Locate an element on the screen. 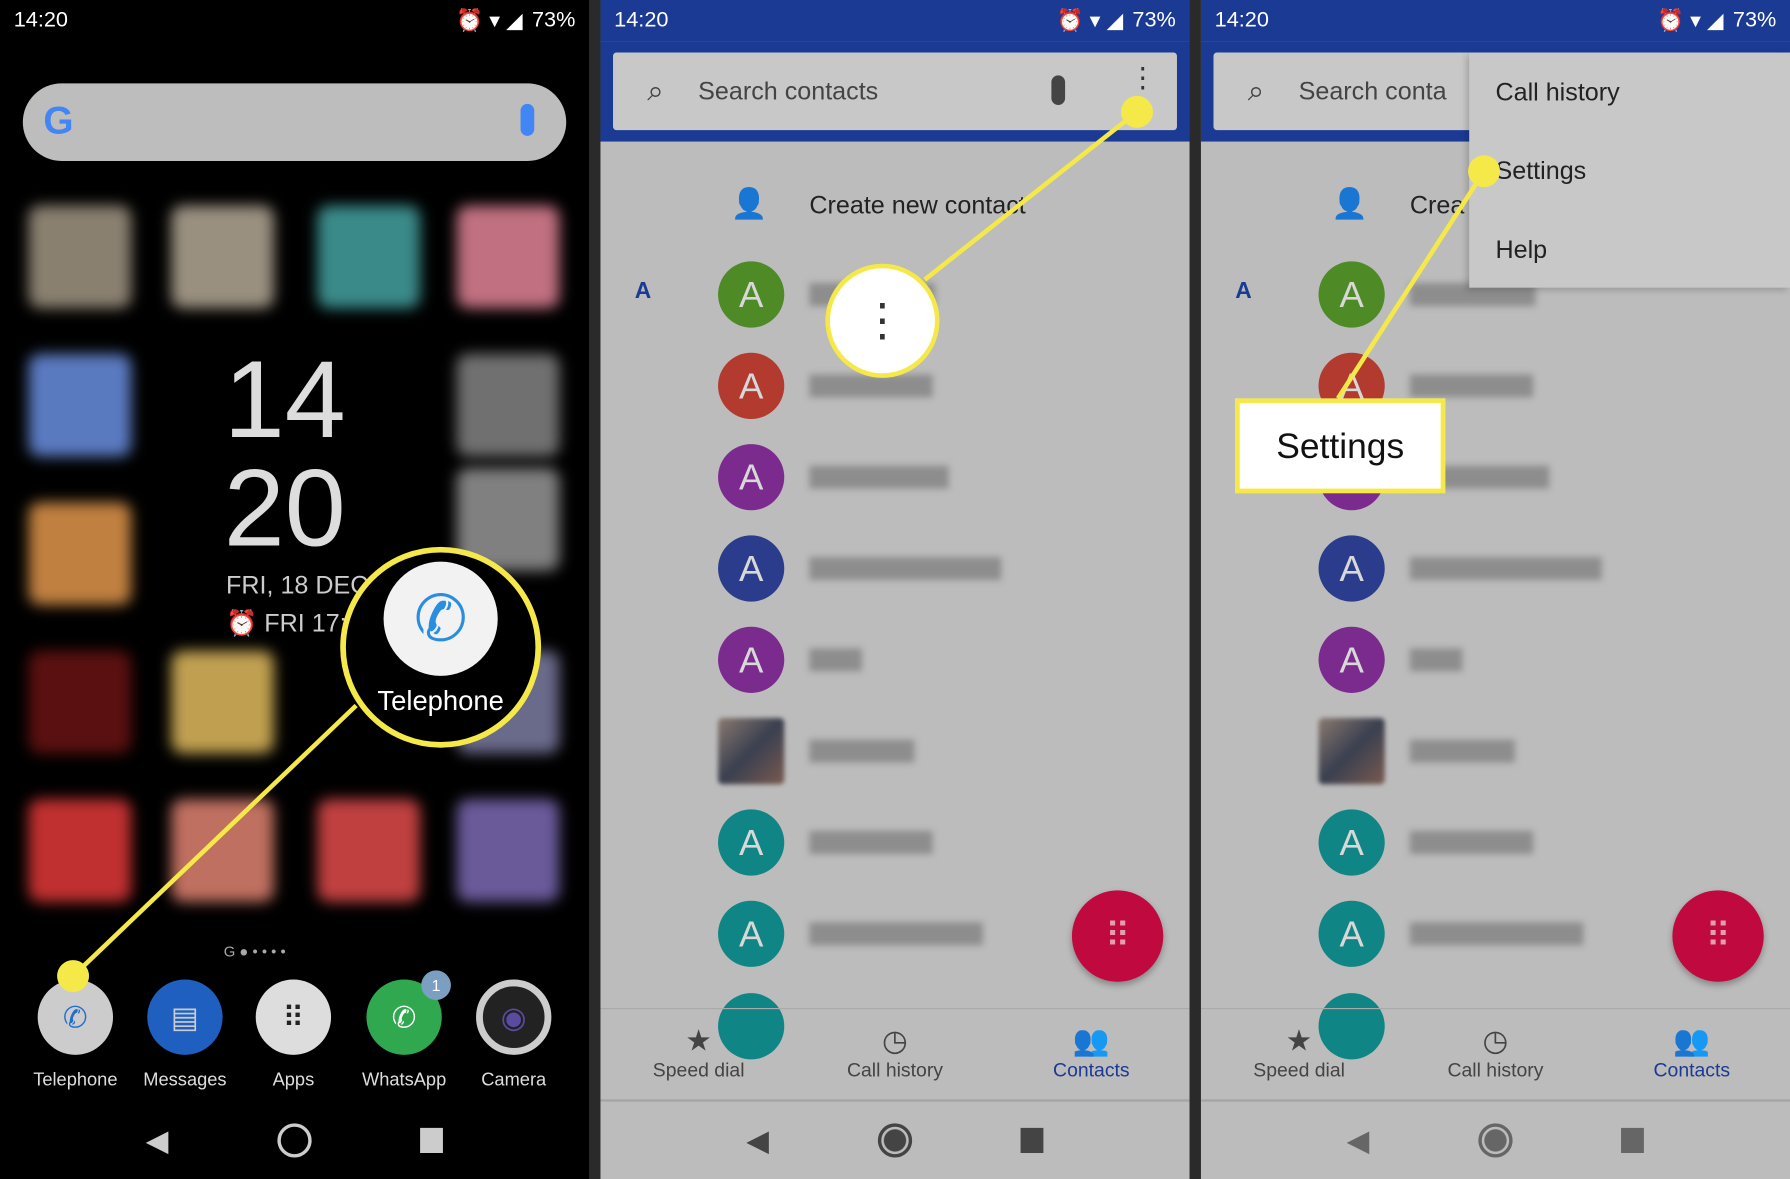 The image size is (1790, 1179). callout-label: Telephone is located at coordinates (440, 701).